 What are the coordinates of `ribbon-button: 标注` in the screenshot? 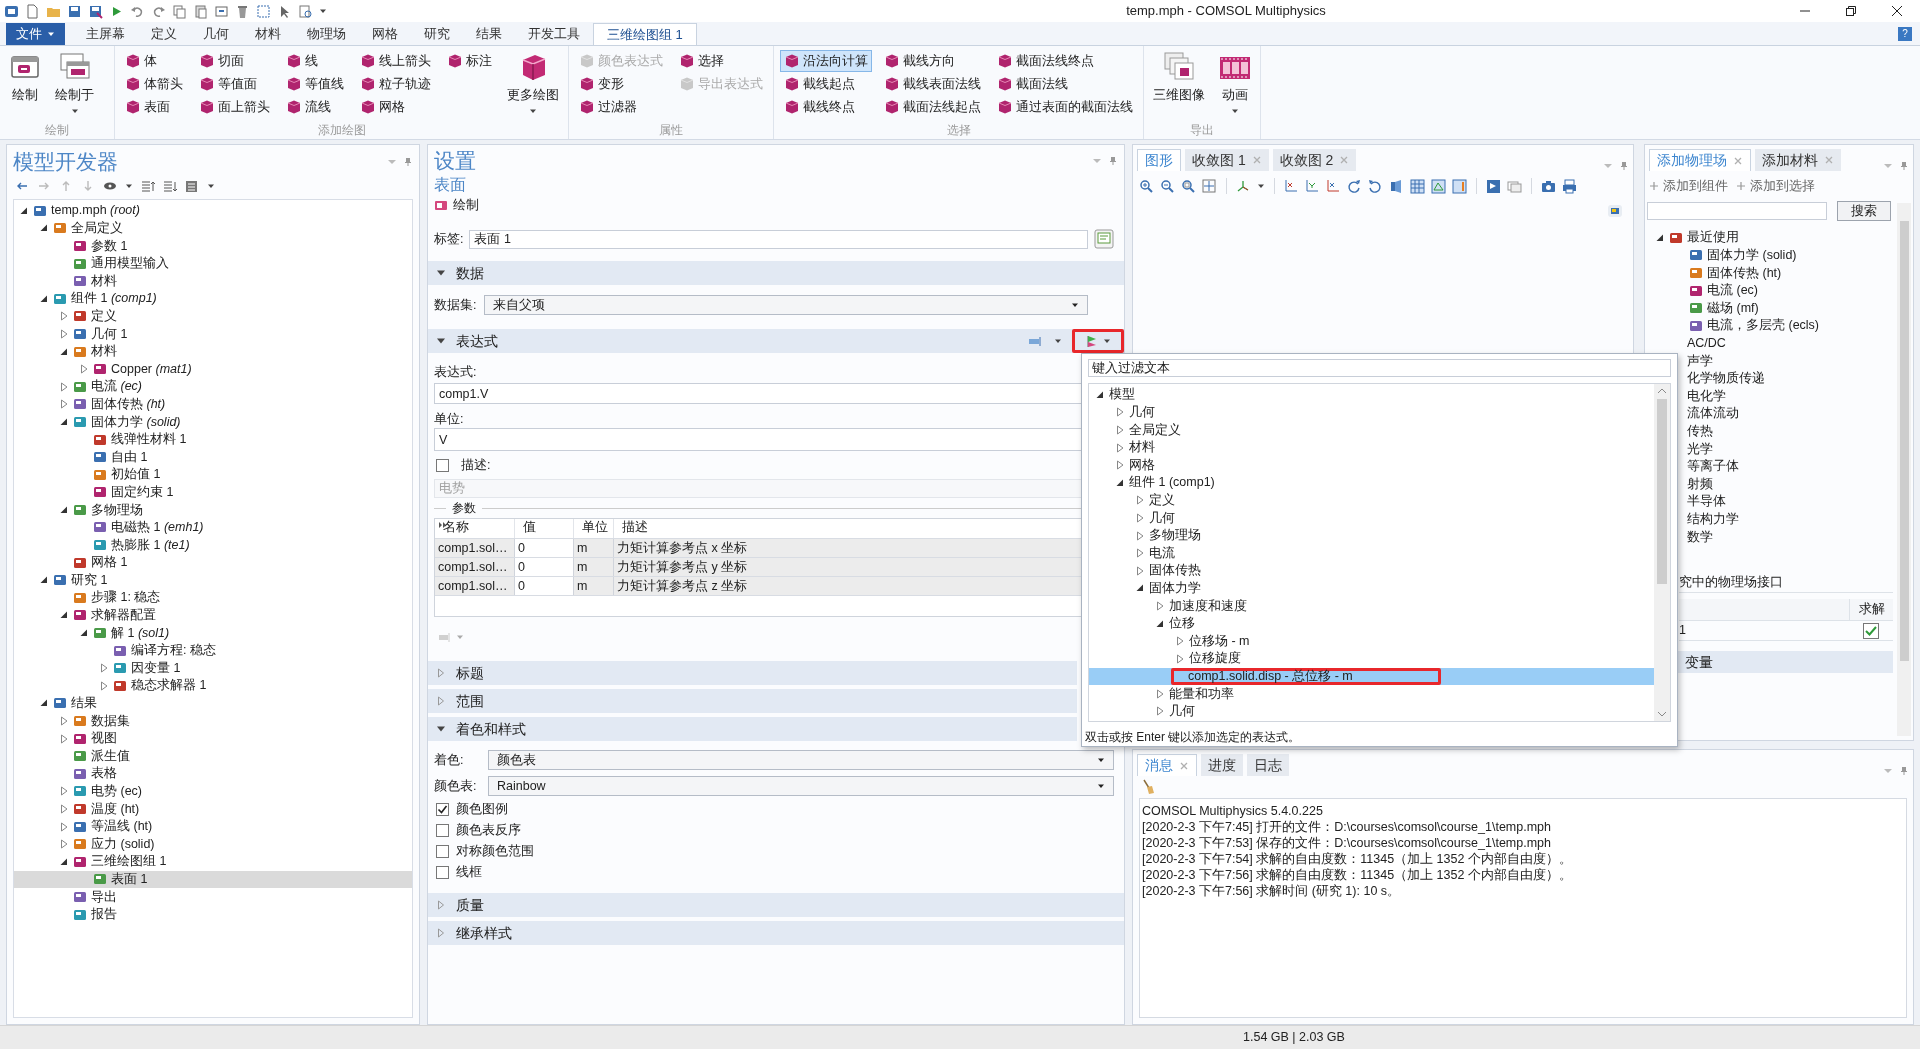 It's located at (469, 61).